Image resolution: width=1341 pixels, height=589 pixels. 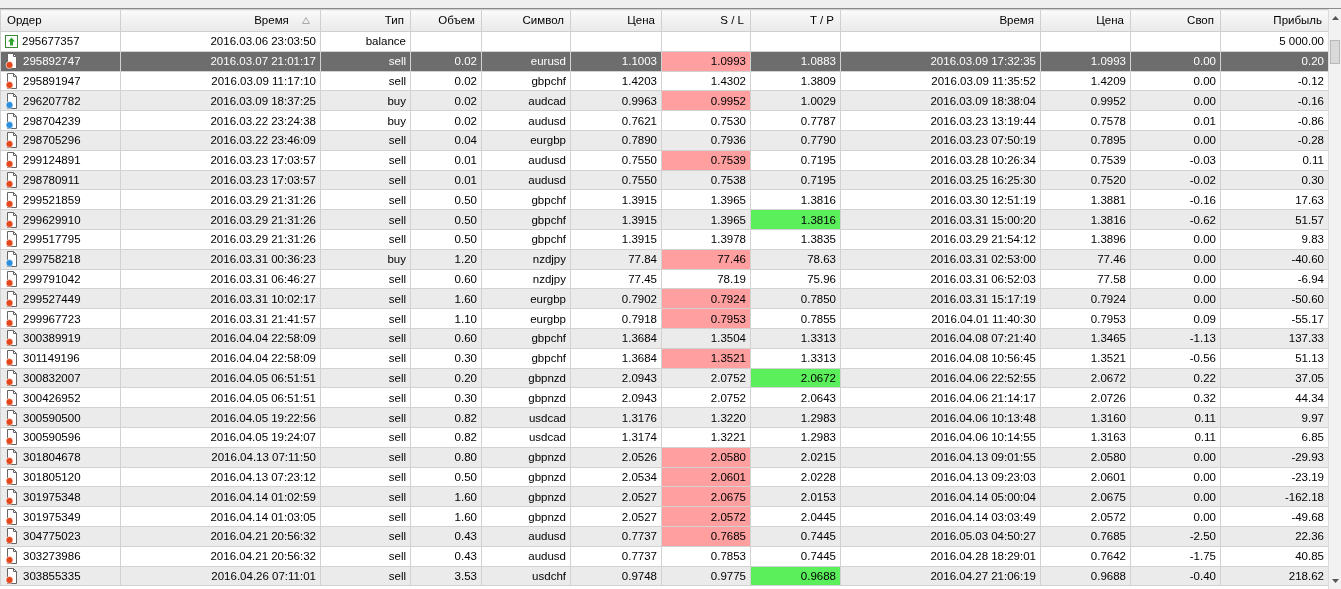 What do you see at coordinates (664, 378) in the screenshot?
I see `table-row: 300832007 2016.04.05 06:51:51 sell 0.20 gbpnzd 2.0943 2.0752 2.0672 2016.04.06 22:52:55 2.0672 0.22 37.05` at bounding box center [664, 378].